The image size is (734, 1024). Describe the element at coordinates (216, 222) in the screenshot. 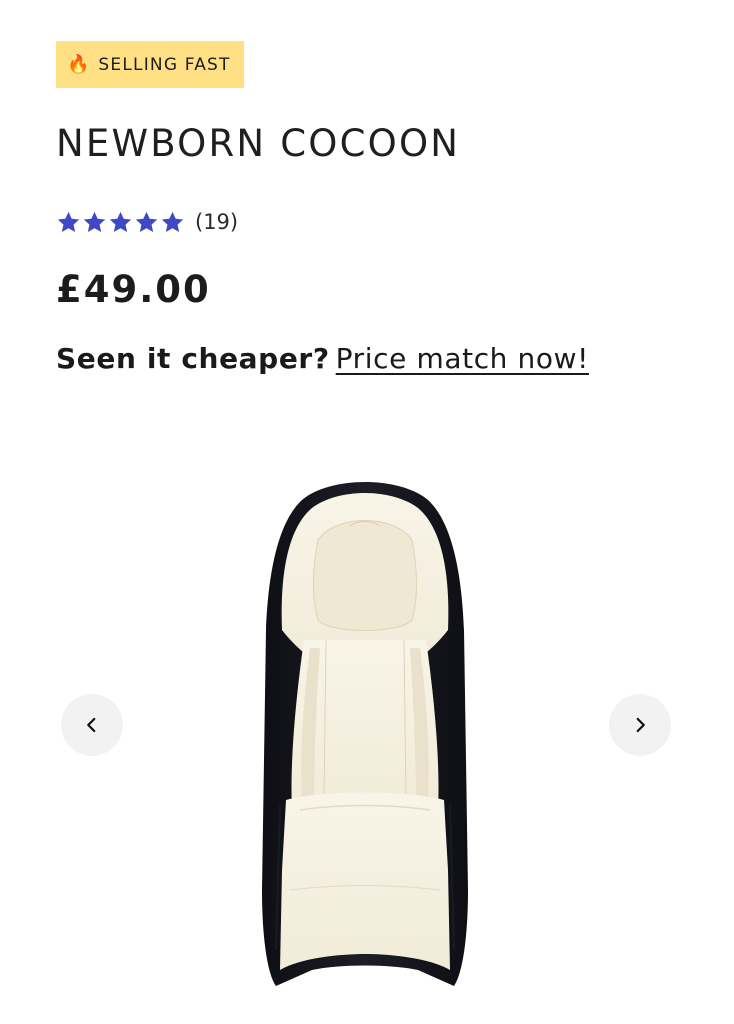

I see `review-count: (19)` at that location.